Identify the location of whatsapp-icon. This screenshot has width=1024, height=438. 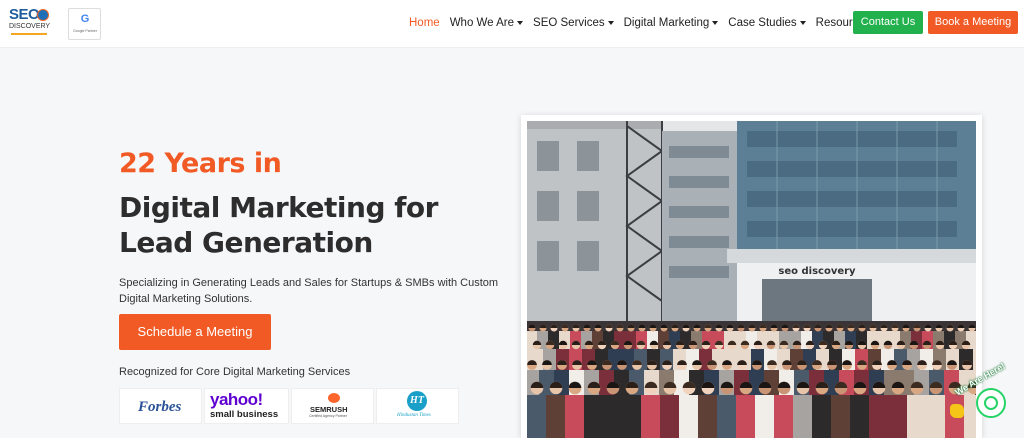
(991, 403).